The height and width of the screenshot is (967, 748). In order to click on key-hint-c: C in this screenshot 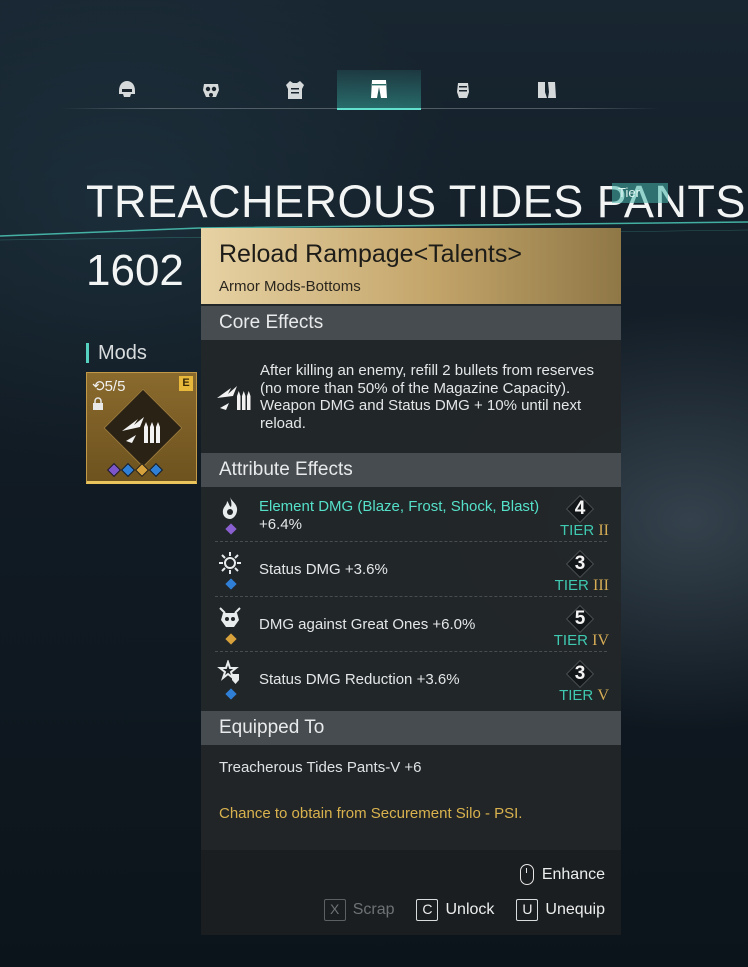, I will do `click(427, 910)`.